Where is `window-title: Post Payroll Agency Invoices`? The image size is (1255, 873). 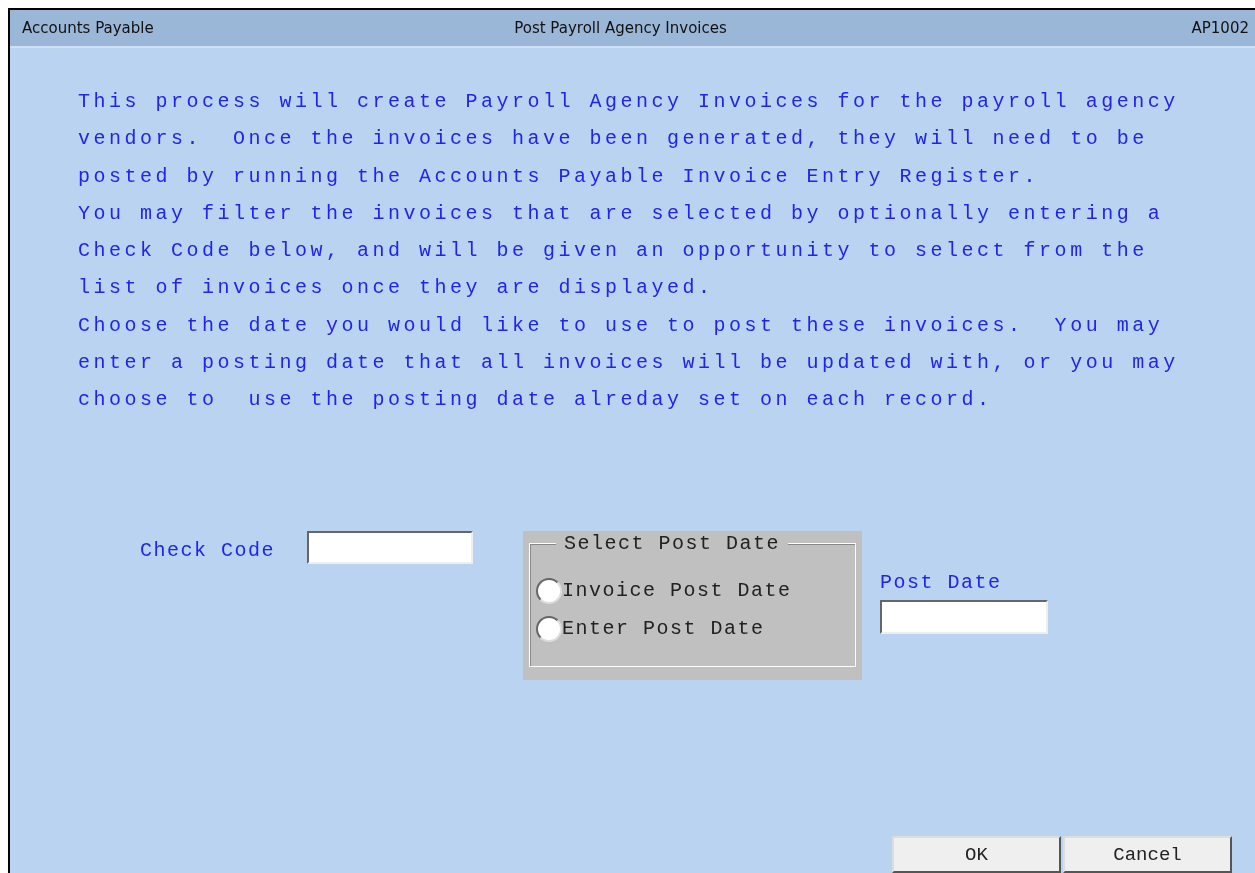 window-title: Post Payroll Agency Invoices is located at coordinates (620, 28).